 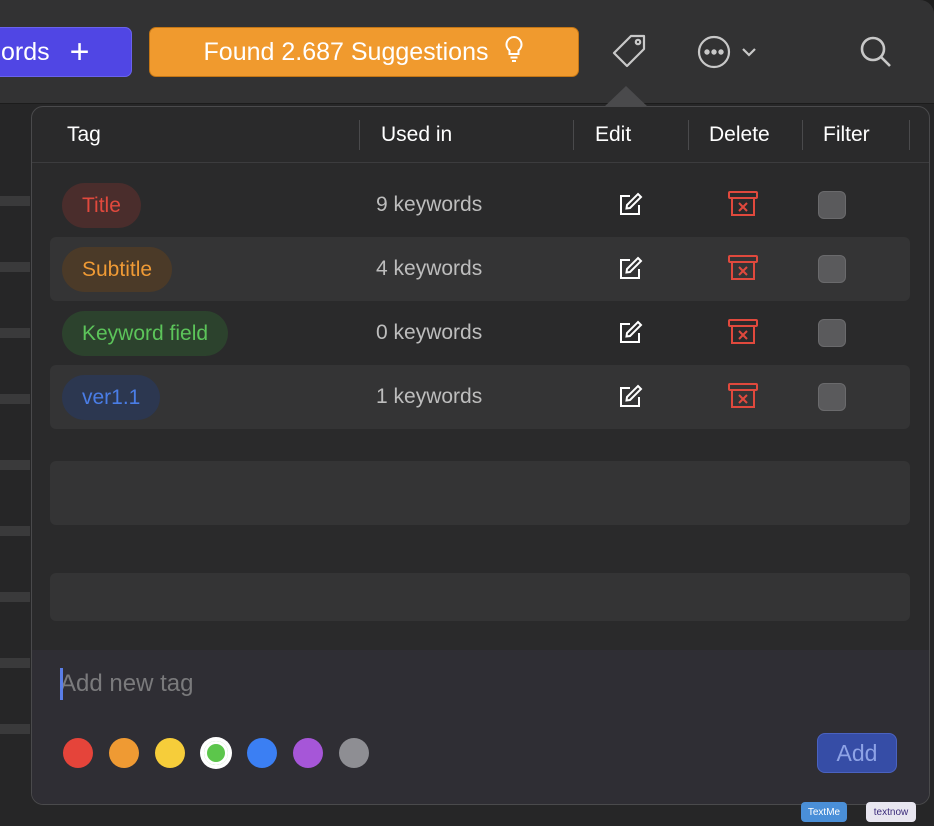 What do you see at coordinates (857, 753) in the screenshot?
I see `add-tag-button: Add` at bounding box center [857, 753].